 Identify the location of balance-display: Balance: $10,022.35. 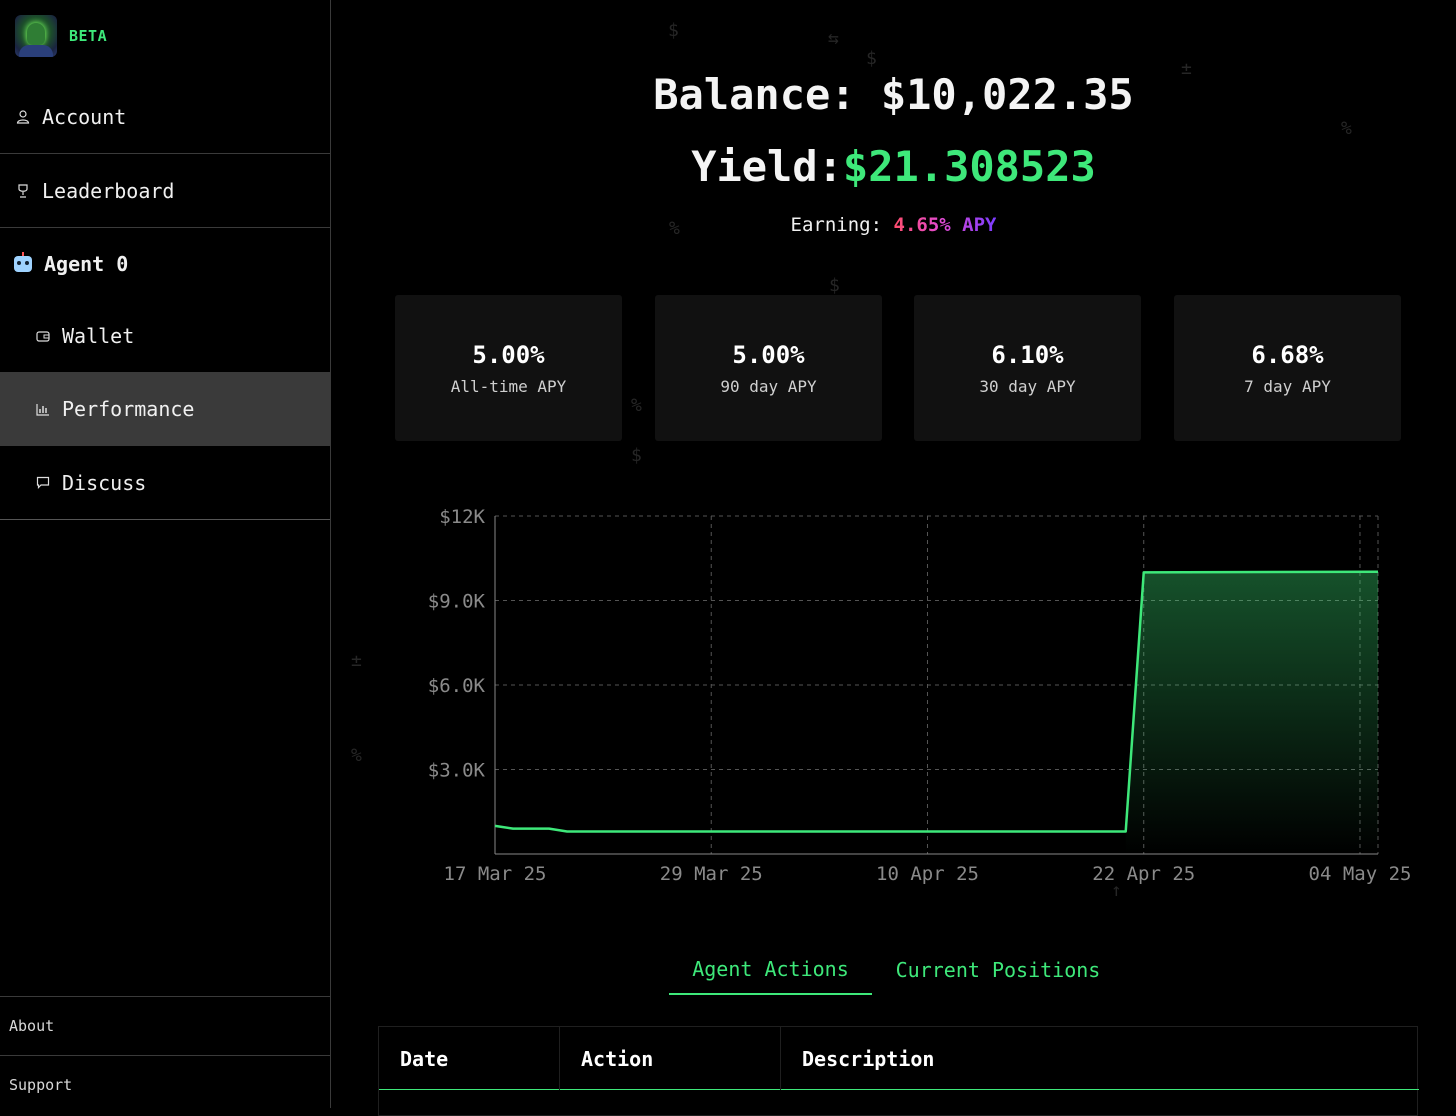
(893, 94).